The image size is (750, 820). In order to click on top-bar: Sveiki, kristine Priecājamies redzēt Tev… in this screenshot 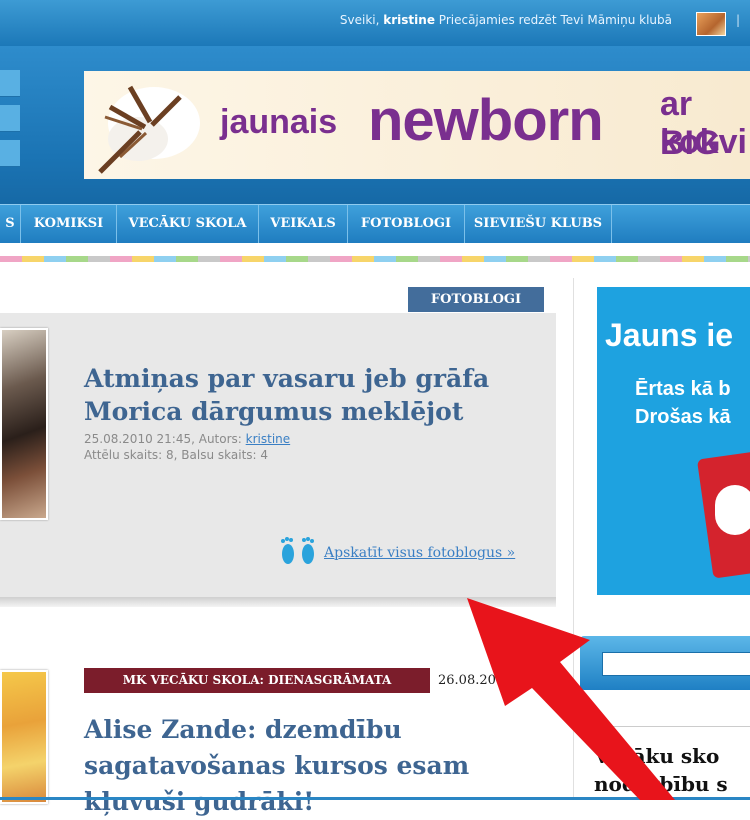, I will do `click(375, 23)`.